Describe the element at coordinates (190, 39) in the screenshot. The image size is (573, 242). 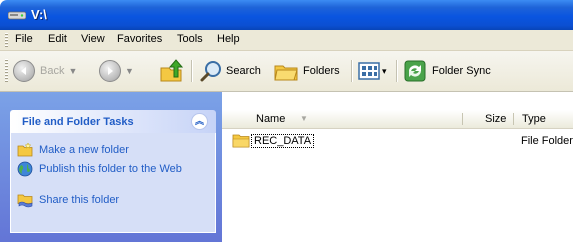
I see `menu-tools: Tools` at that location.